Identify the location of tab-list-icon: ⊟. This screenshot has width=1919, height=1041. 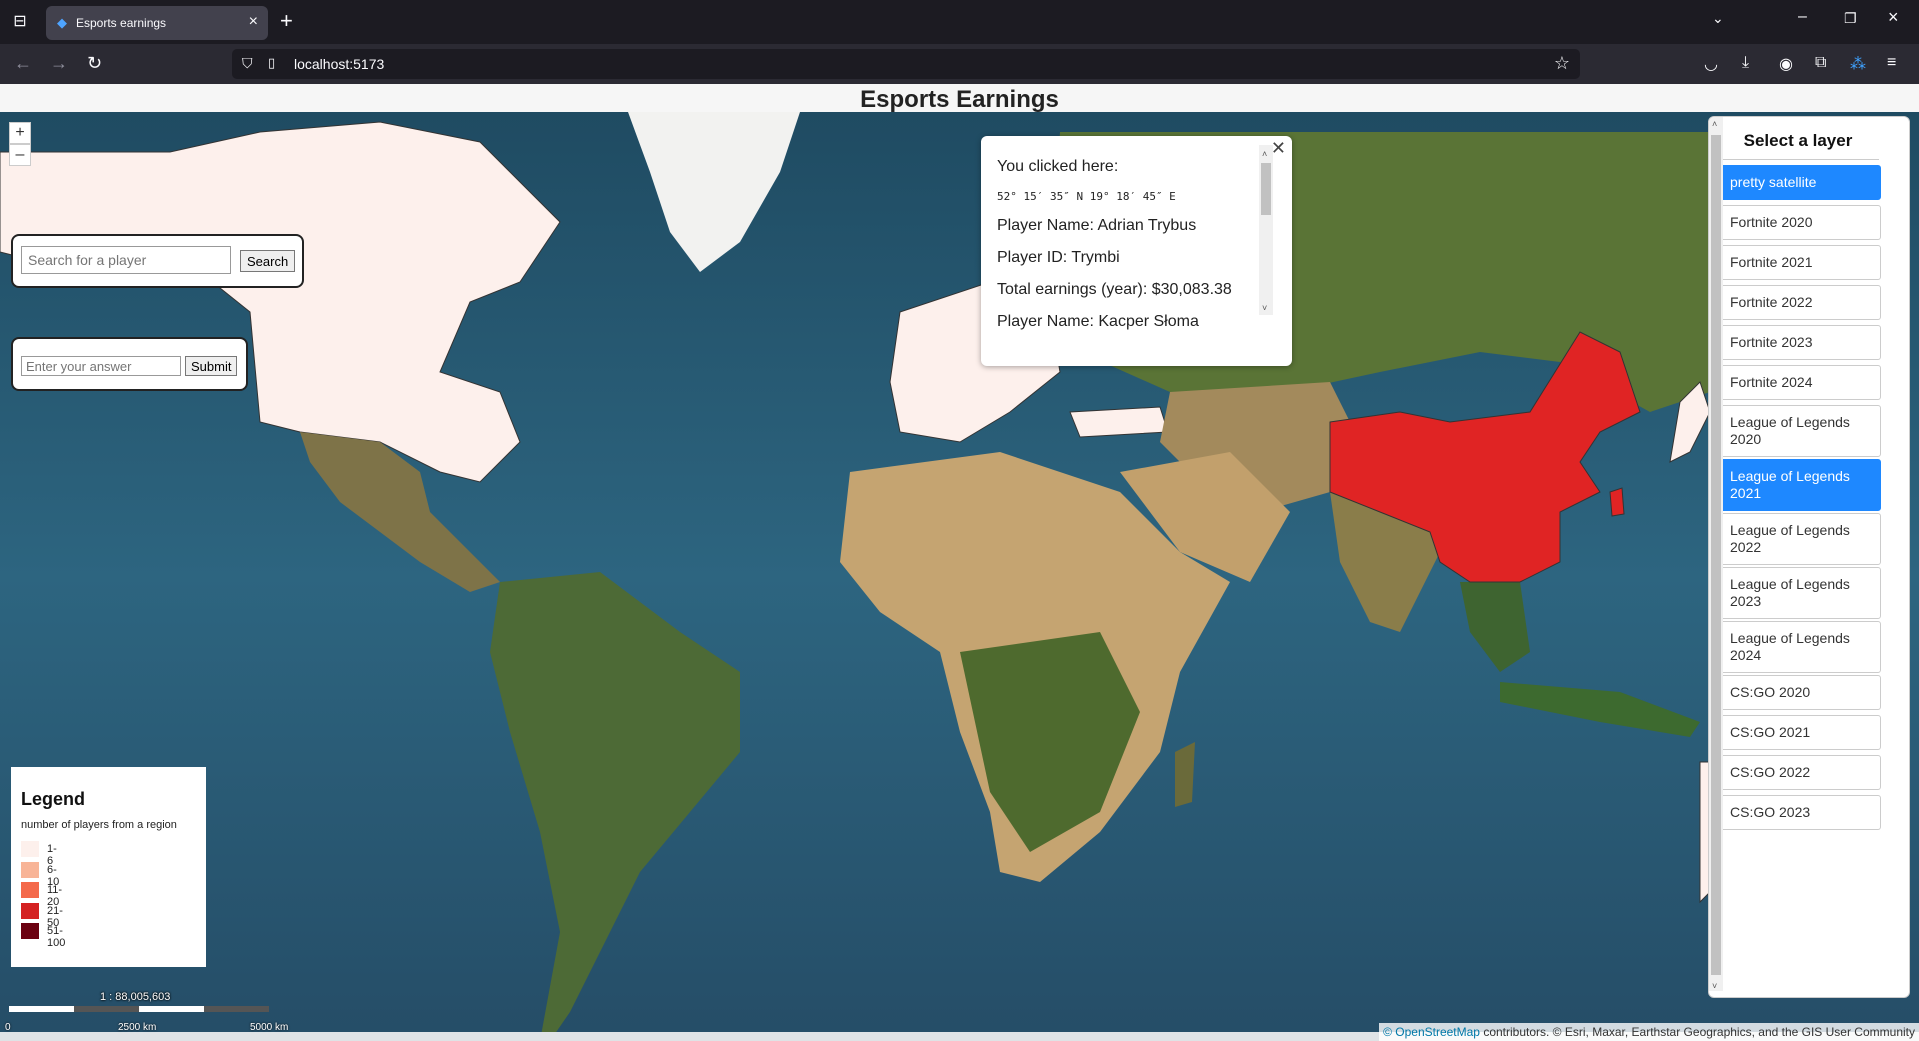
(20, 22).